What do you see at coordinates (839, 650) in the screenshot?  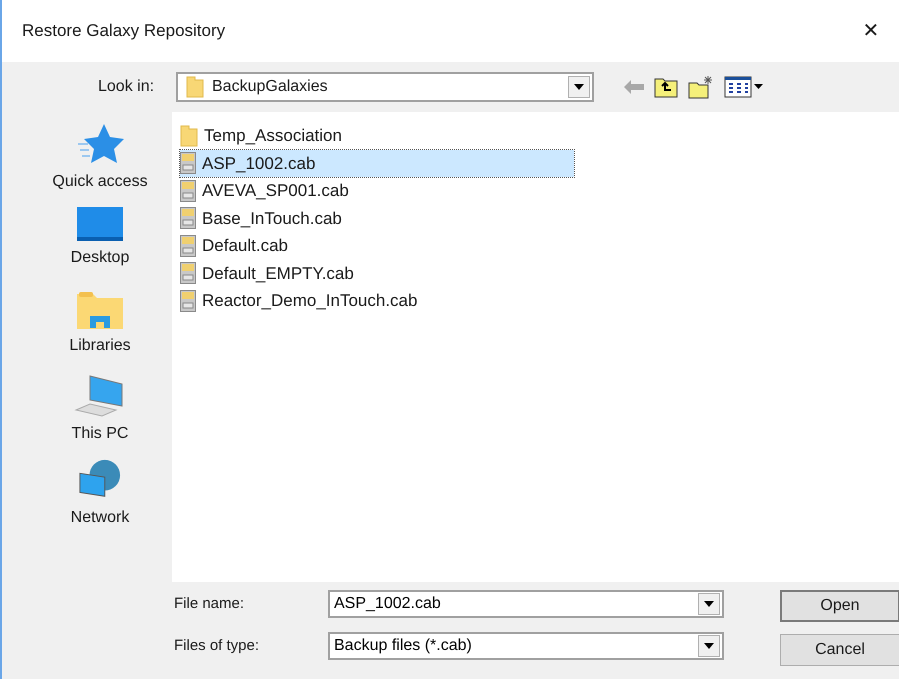 I see `dialog-button: Cancel` at bounding box center [839, 650].